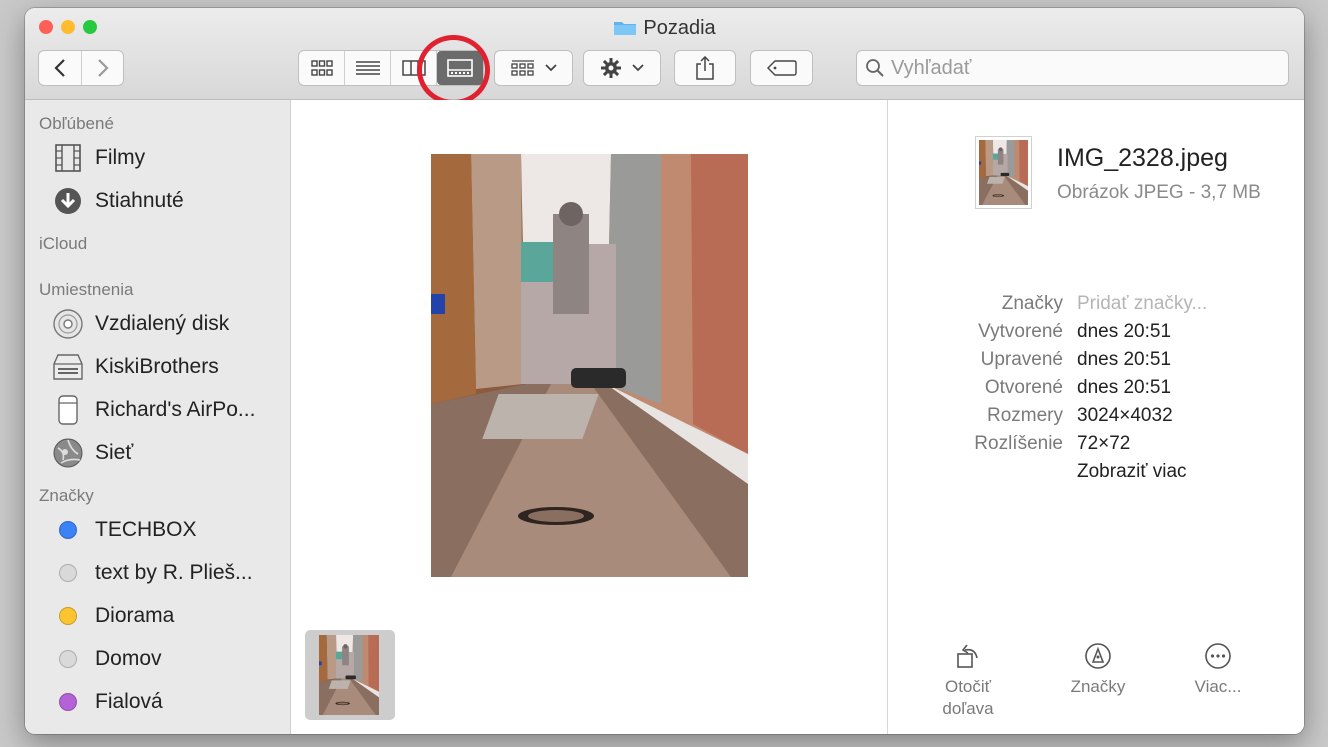 This screenshot has width=1328, height=747. What do you see at coordinates (1142, 158) in the screenshot?
I see `file-name: IMG_2328.jpeg` at bounding box center [1142, 158].